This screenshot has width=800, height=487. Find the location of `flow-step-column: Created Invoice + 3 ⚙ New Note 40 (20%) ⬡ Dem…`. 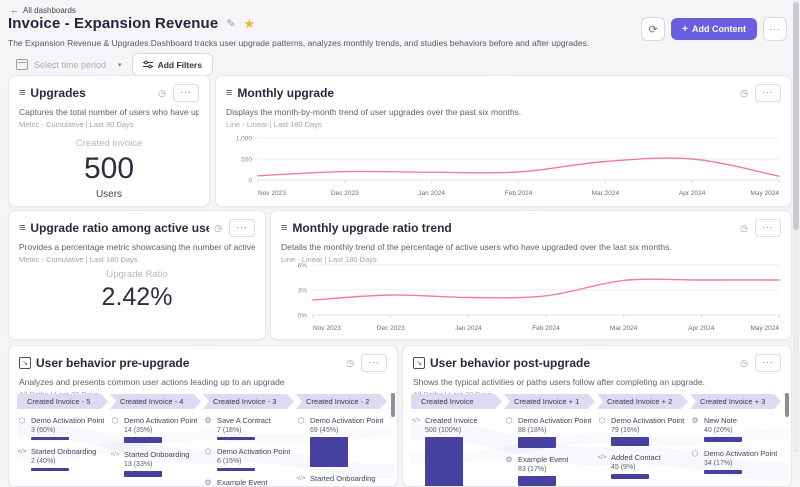

flow-step-column: Created Invoice + 3 ⚙ New Note 40 (20%) ⬡ Dem… is located at coordinates (736, 440).